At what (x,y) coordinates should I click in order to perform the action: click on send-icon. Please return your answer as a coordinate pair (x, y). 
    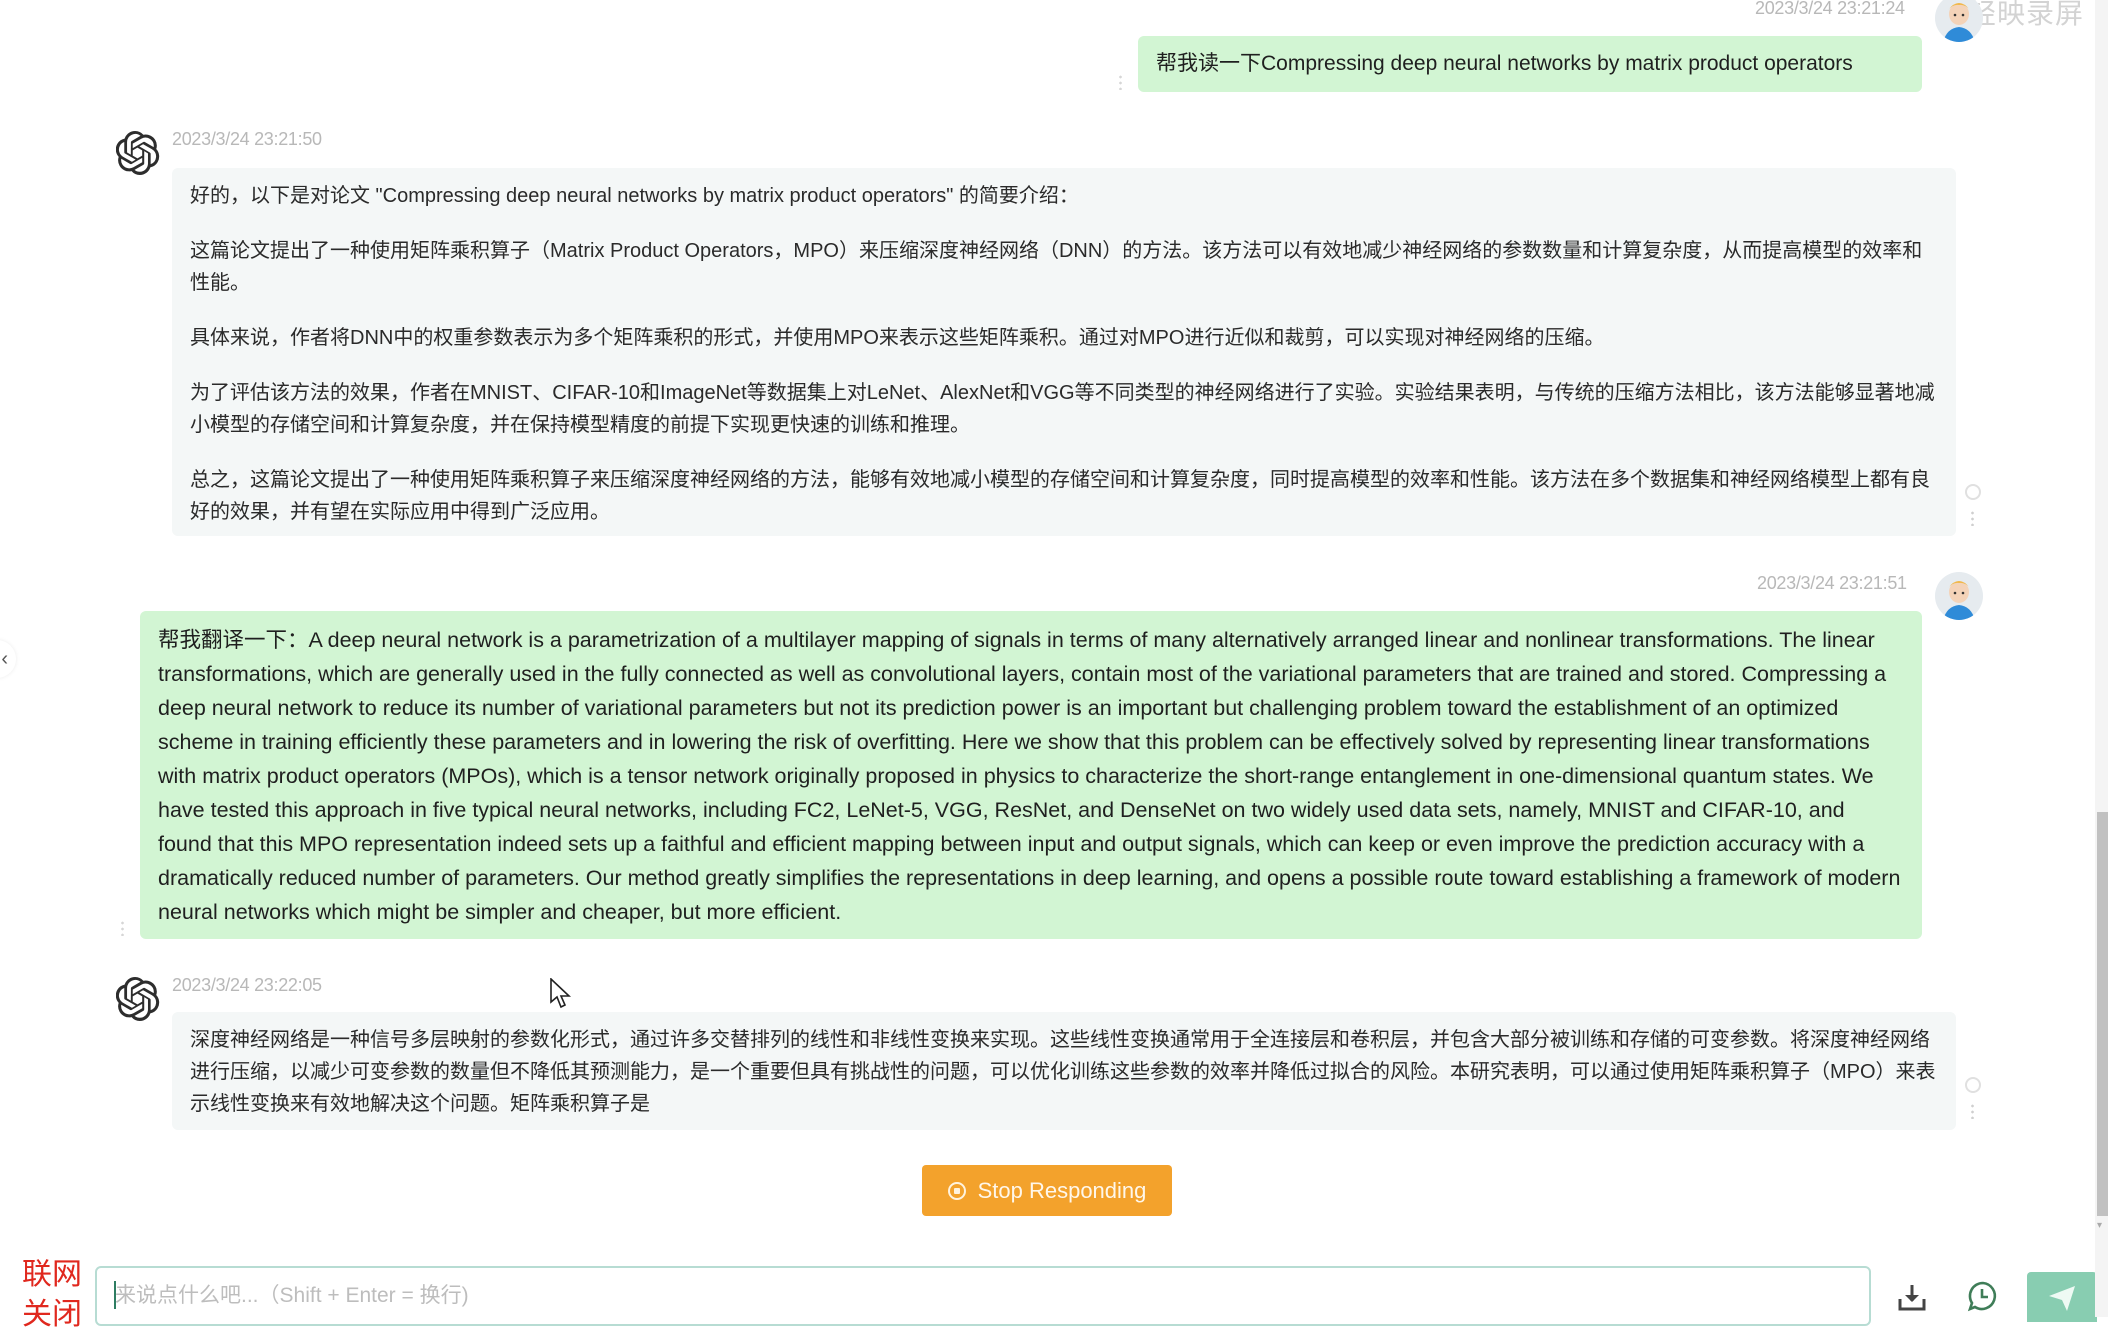
    Looking at the image, I should click on (2062, 1298).